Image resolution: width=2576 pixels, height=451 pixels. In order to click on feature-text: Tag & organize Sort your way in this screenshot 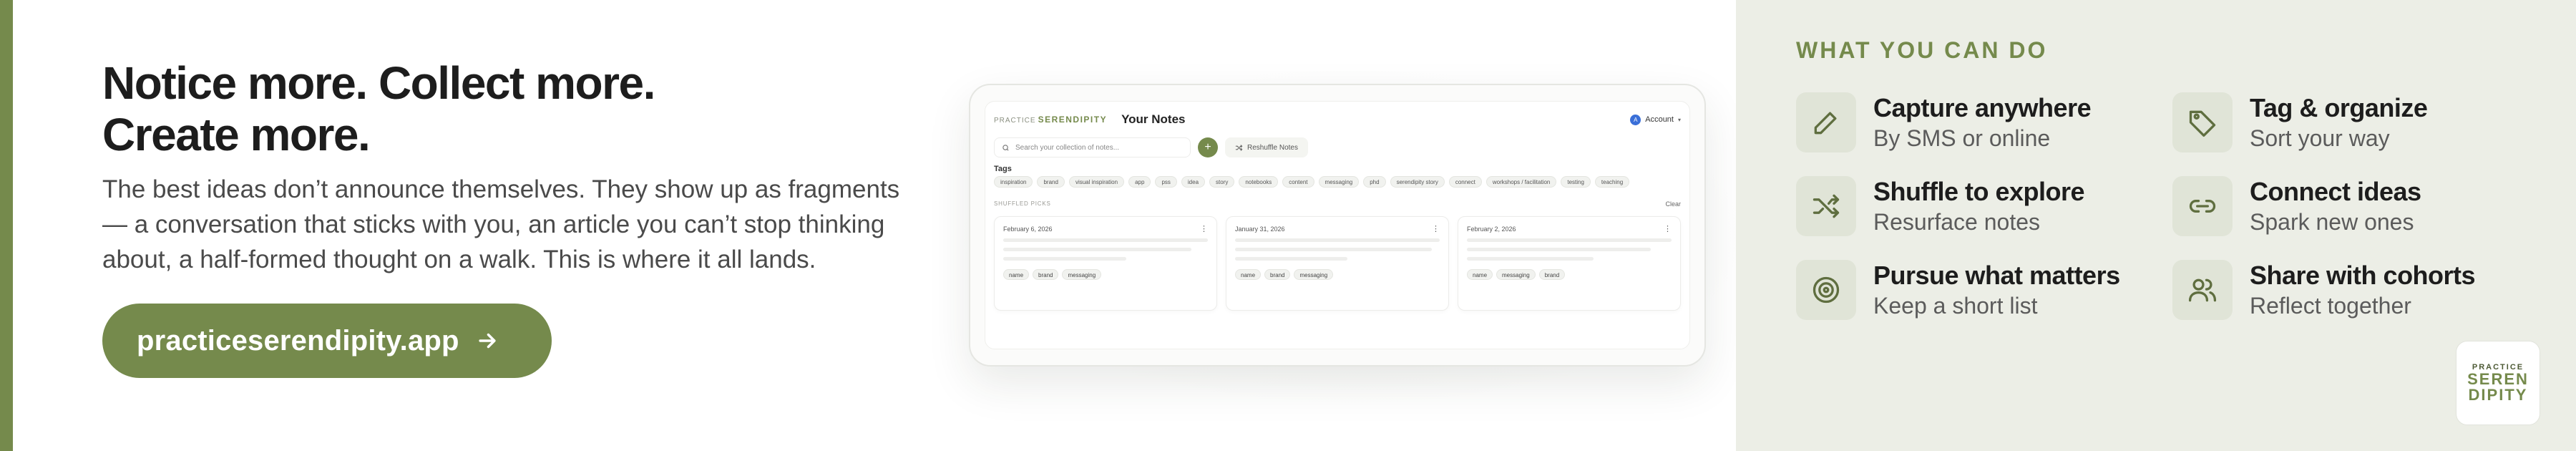, I will do `click(2339, 122)`.